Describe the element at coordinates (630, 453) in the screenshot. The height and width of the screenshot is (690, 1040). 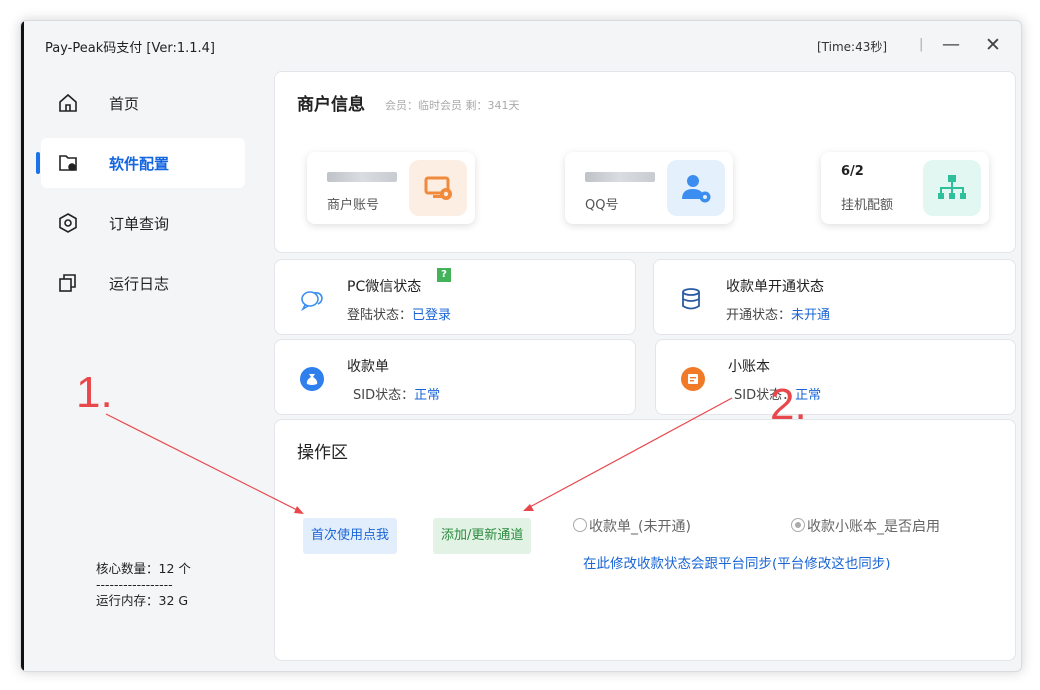
I see `arrow-line-two` at that location.